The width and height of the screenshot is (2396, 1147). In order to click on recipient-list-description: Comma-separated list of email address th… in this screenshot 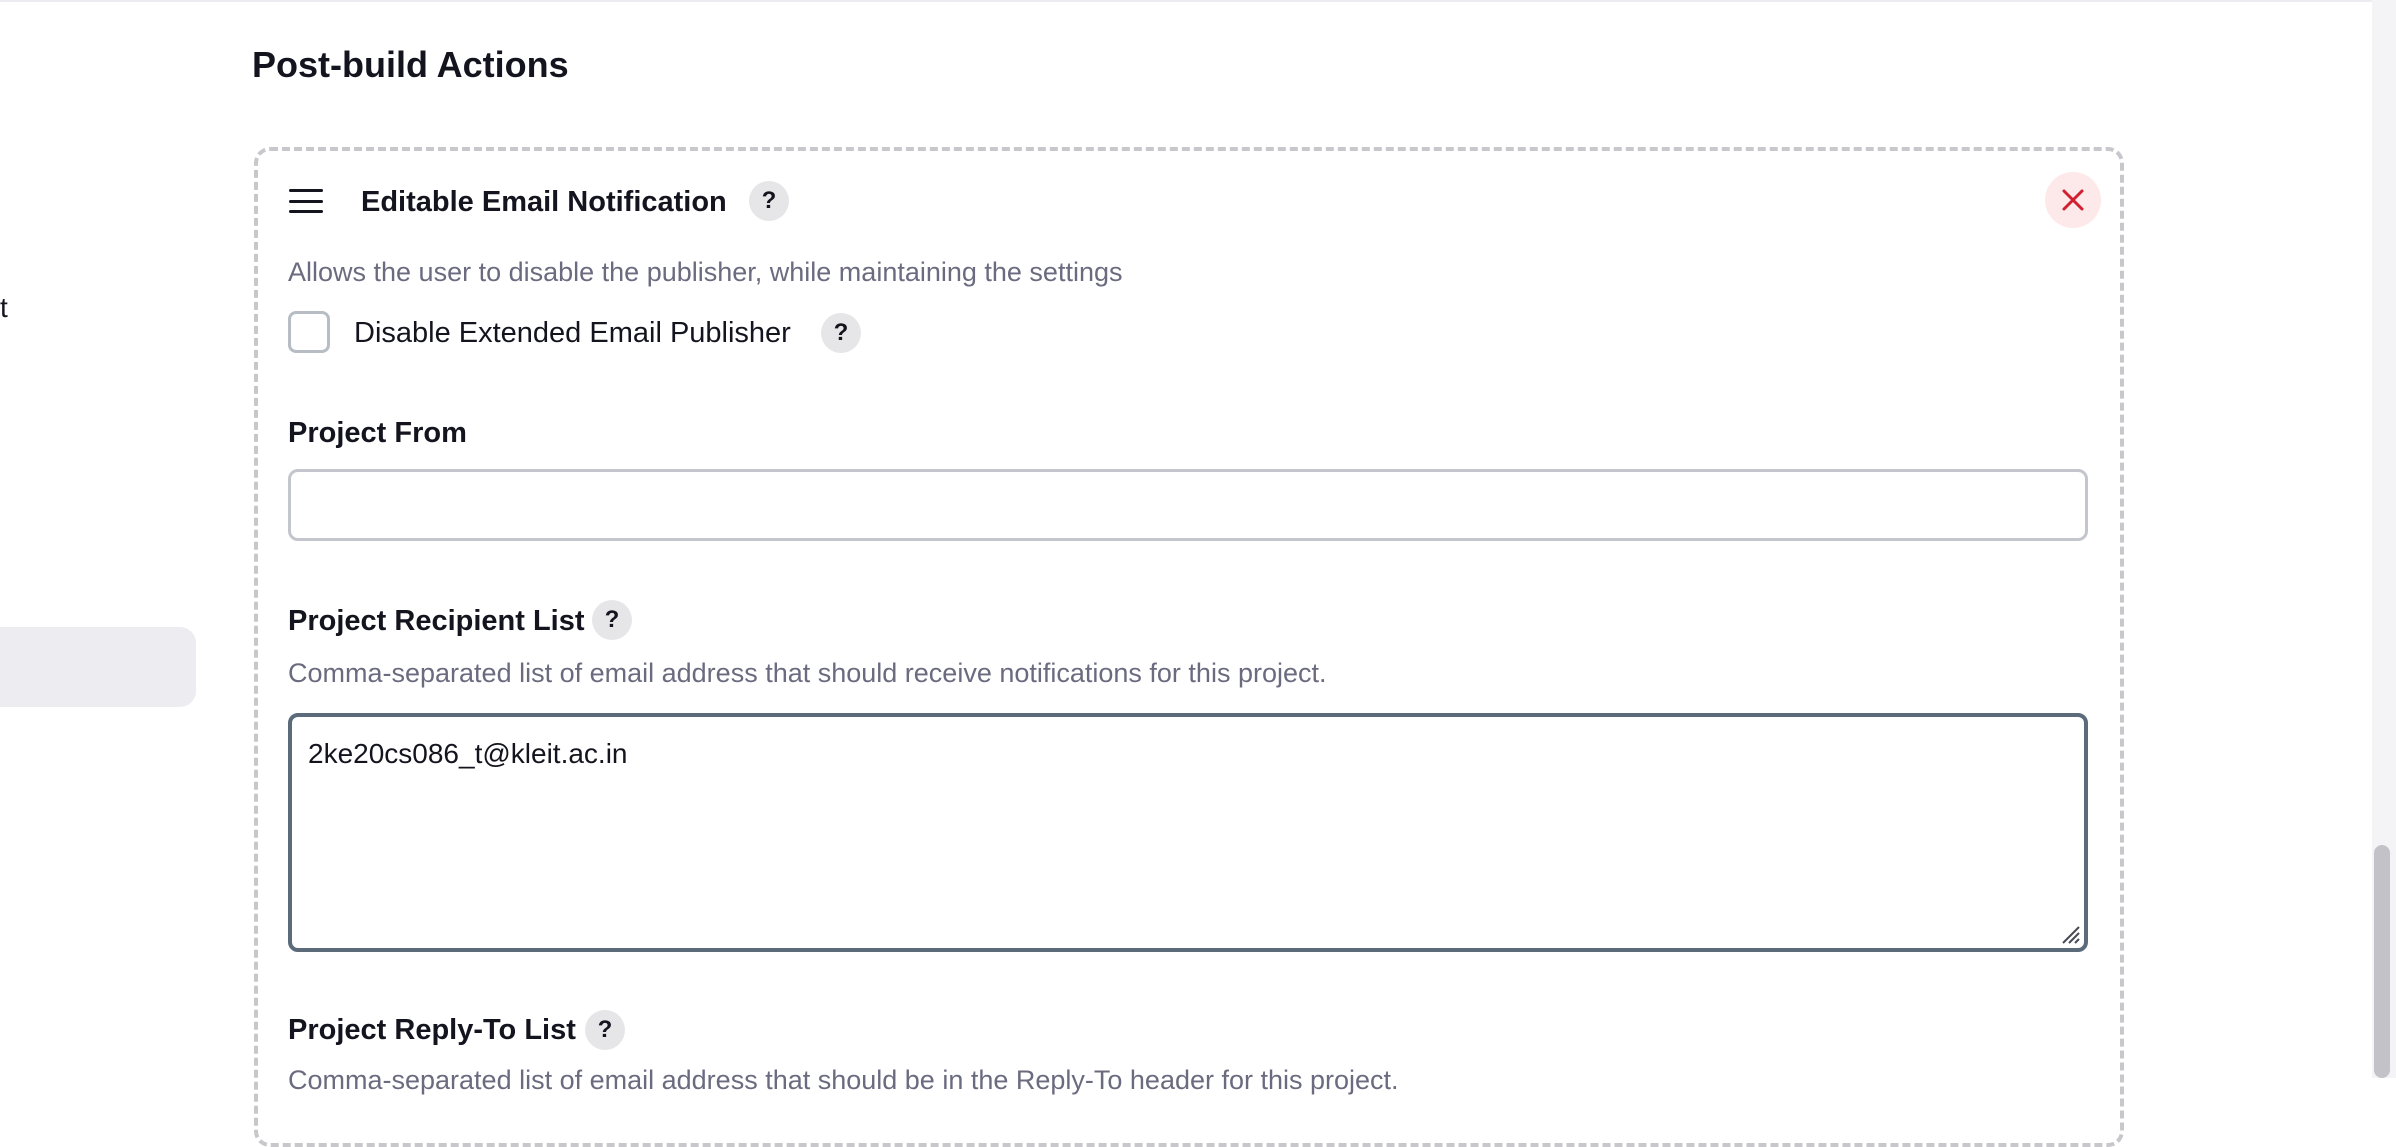, I will do `click(807, 673)`.